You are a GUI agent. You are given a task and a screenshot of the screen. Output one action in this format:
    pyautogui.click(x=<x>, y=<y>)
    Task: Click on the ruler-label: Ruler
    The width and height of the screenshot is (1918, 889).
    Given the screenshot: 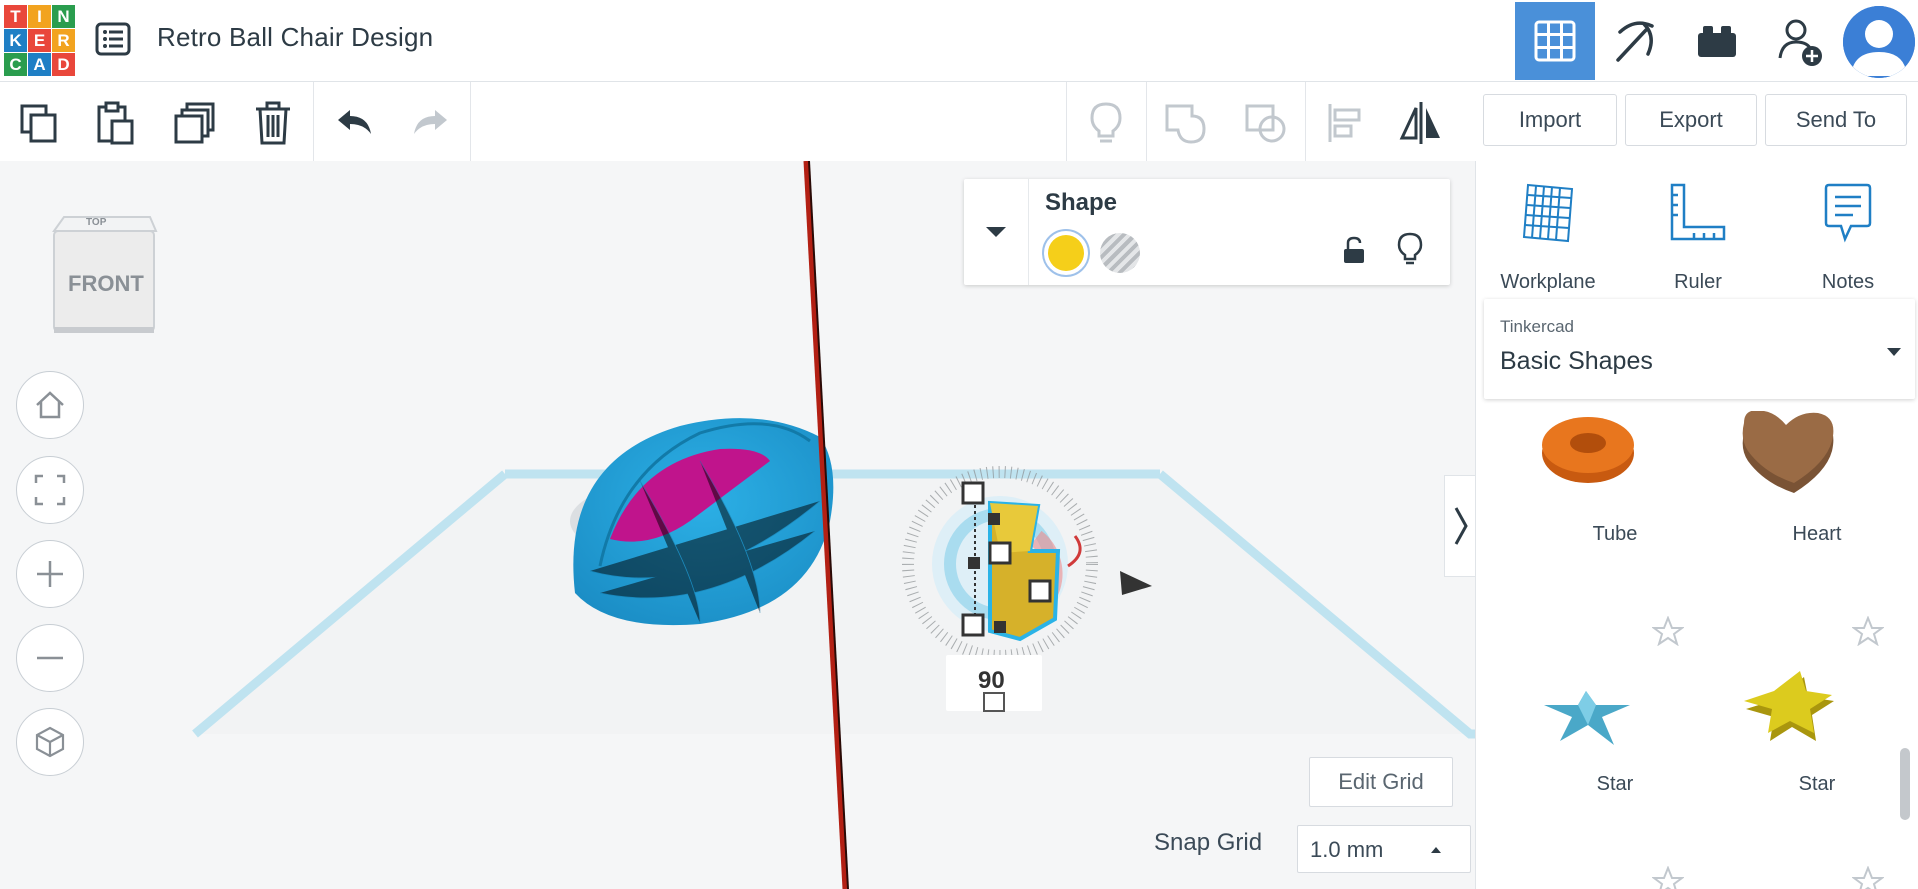 What is the action you would take?
    pyautogui.click(x=1698, y=282)
    